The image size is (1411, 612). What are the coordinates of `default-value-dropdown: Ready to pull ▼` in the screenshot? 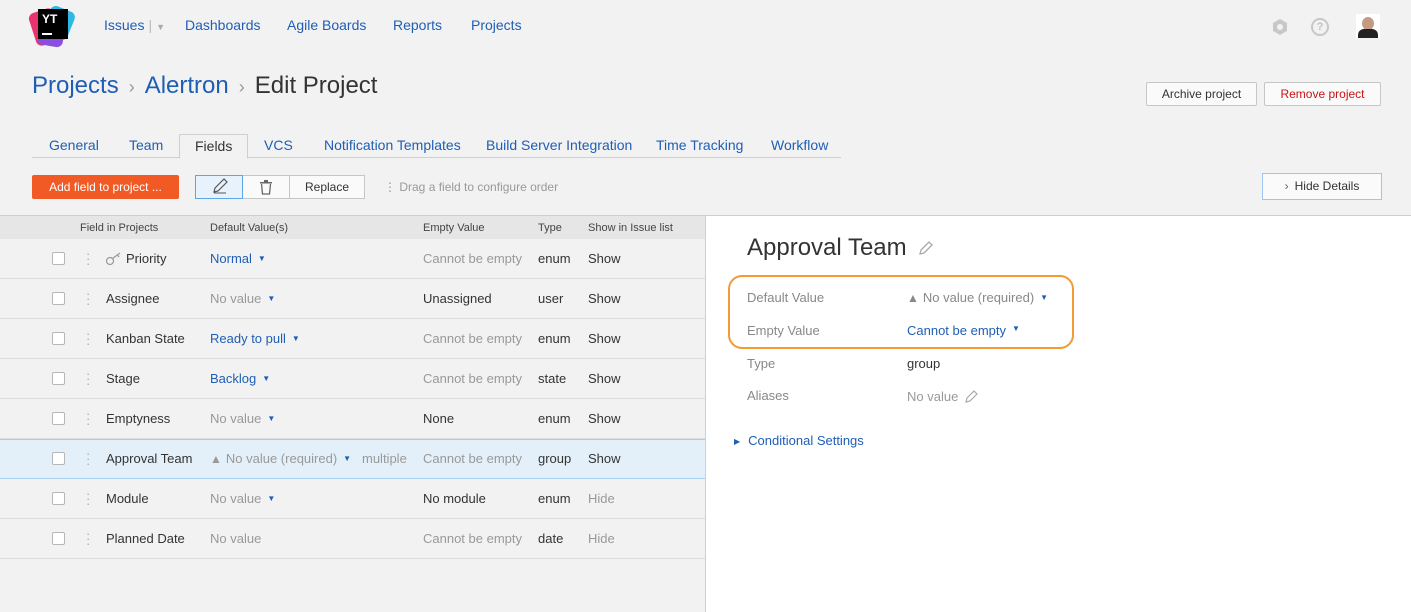 It's located at (255, 338).